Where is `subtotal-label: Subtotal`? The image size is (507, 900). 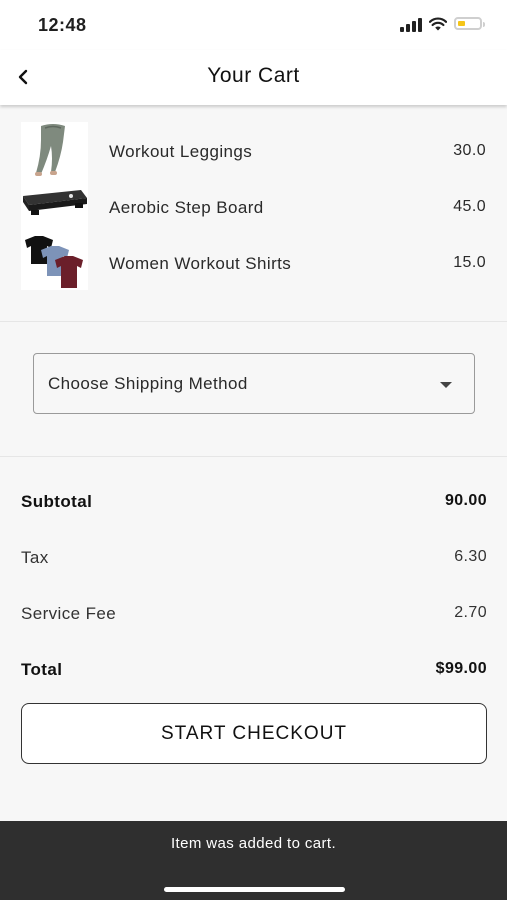
subtotal-label: Subtotal is located at coordinates (57, 501).